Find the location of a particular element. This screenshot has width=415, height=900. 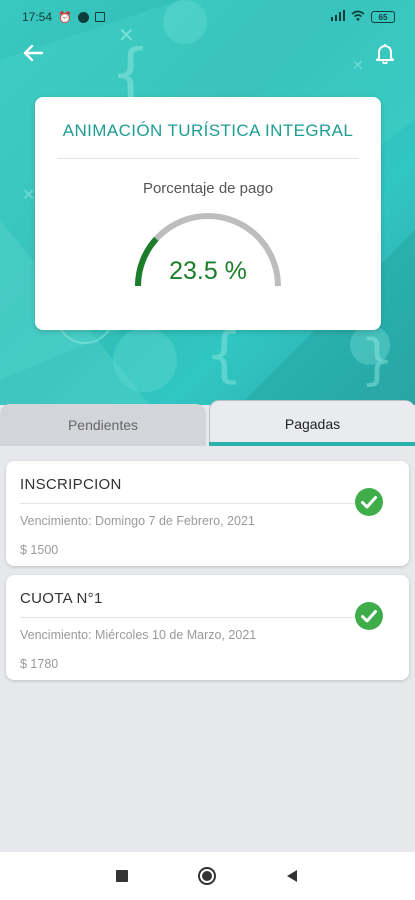

battery-icon: 65 is located at coordinates (383, 17).